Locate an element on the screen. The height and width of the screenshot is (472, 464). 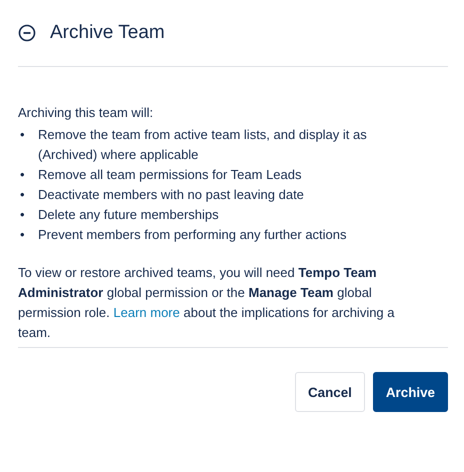
consequence-item: Remove all team permissions for Team Leads is located at coordinates (170, 175).